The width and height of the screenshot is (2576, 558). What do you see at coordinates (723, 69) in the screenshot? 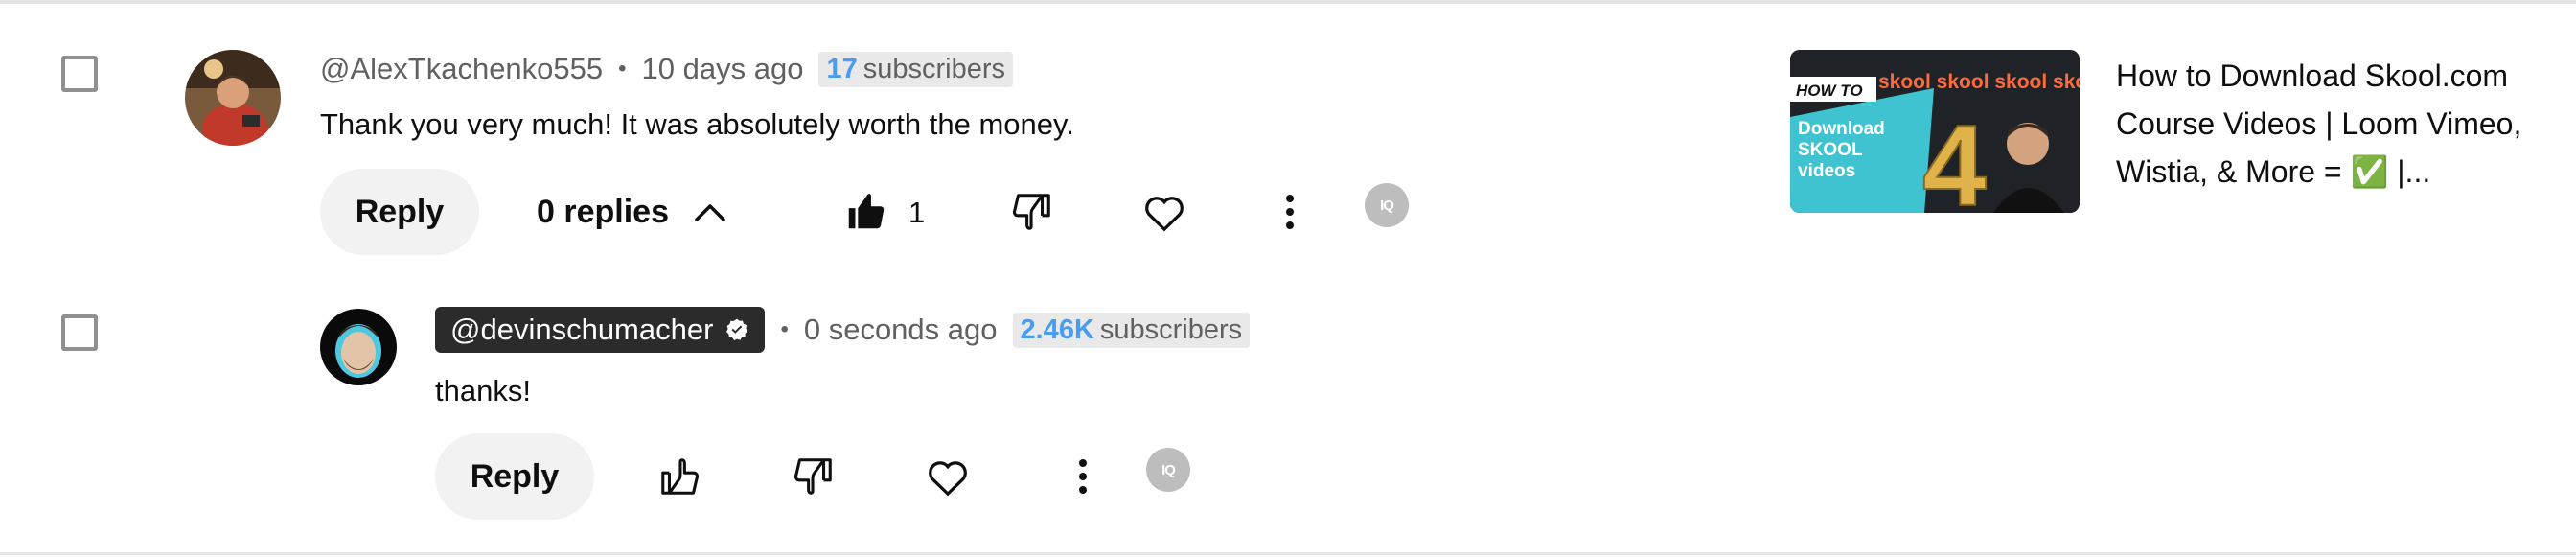
I see `comment-time: 10 days ago` at bounding box center [723, 69].